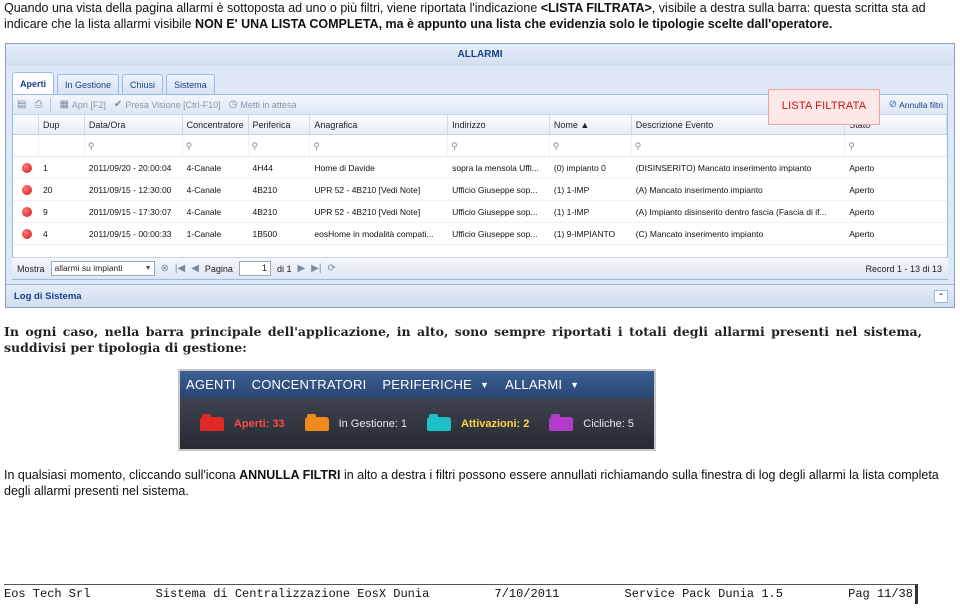  I want to click on mostra-select: allarmi su impianti ▼, so click(102, 268).